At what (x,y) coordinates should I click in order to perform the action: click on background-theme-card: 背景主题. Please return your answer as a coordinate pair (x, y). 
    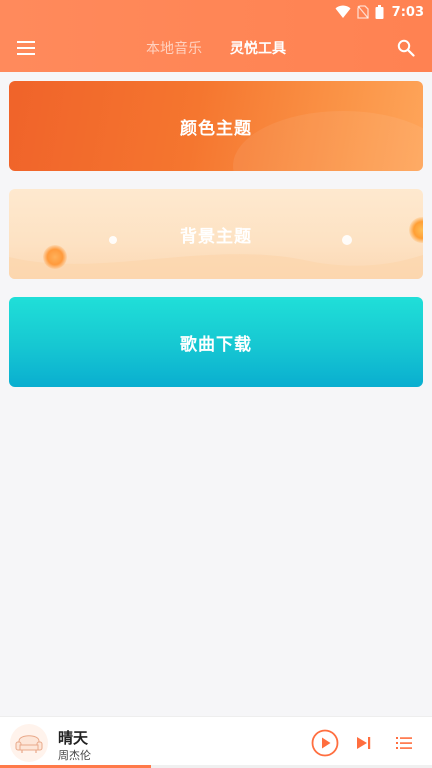
    Looking at the image, I should click on (216, 234).